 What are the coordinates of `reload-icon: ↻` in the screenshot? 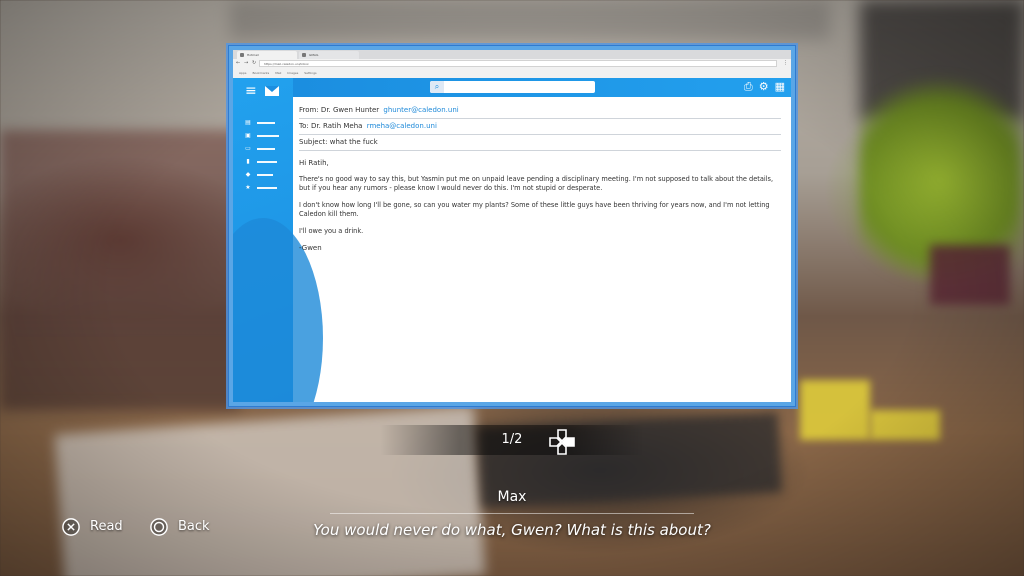 It's located at (254, 63).